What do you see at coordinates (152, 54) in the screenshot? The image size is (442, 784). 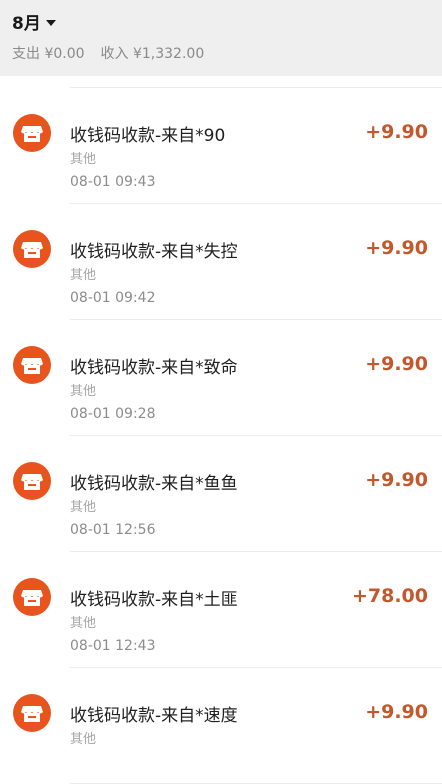 I see `income-total: 收入 ¥1,332.00` at bounding box center [152, 54].